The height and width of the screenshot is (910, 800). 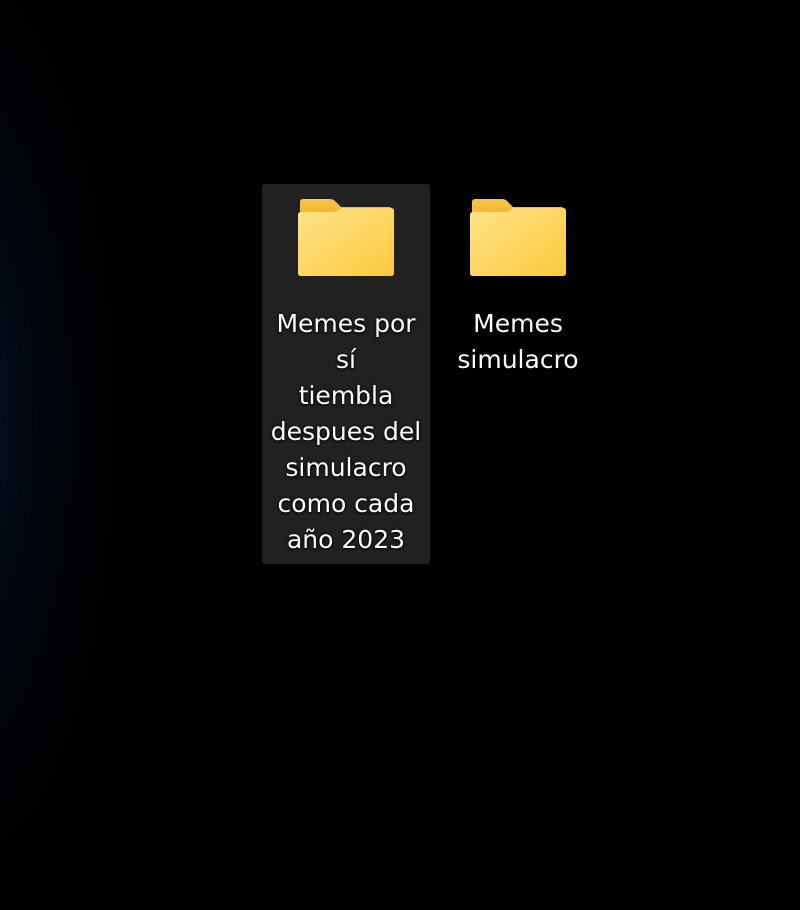 I want to click on folder-label-line: Memes por sí, so click(x=346, y=341).